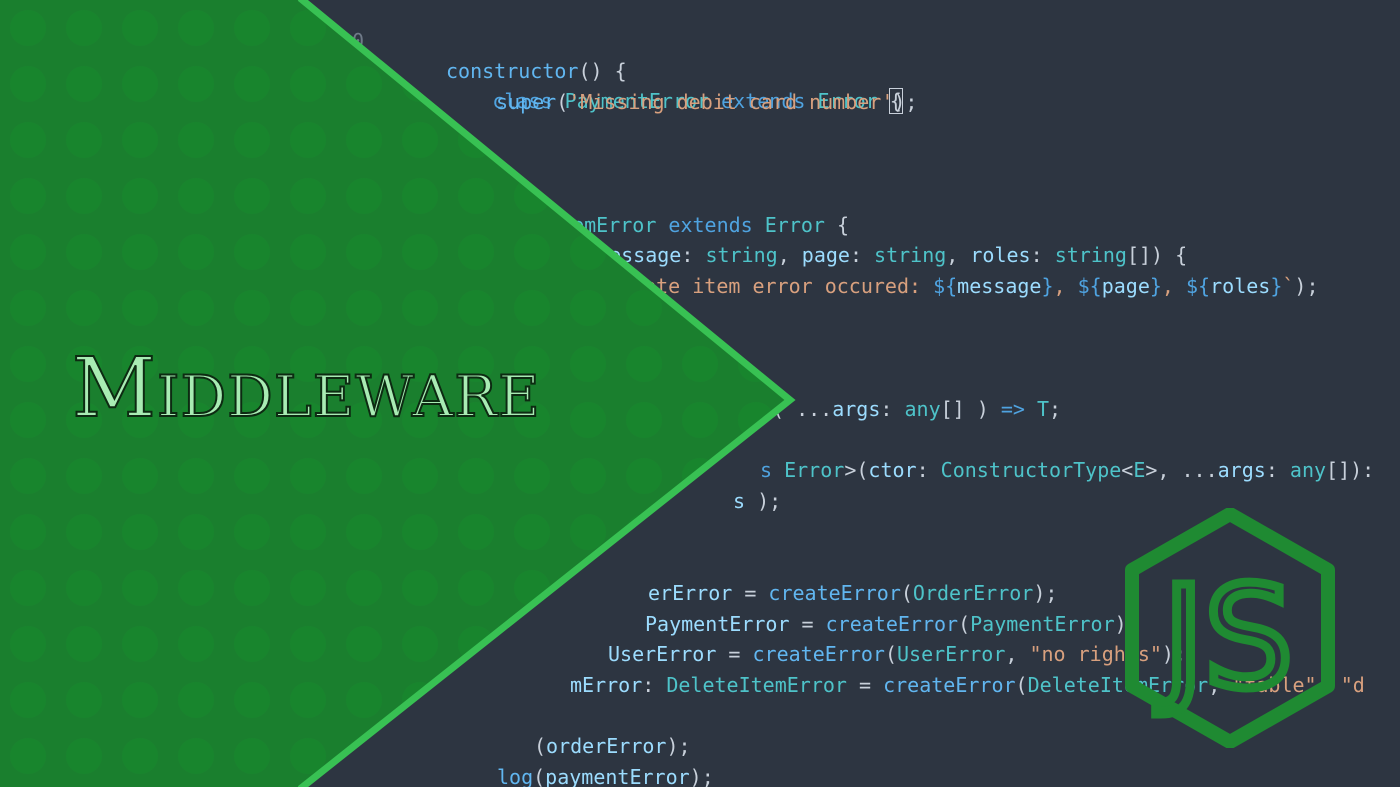 This screenshot has height=787, width=1400. I want to click on code-text: constructor() {, so click(536, 71).